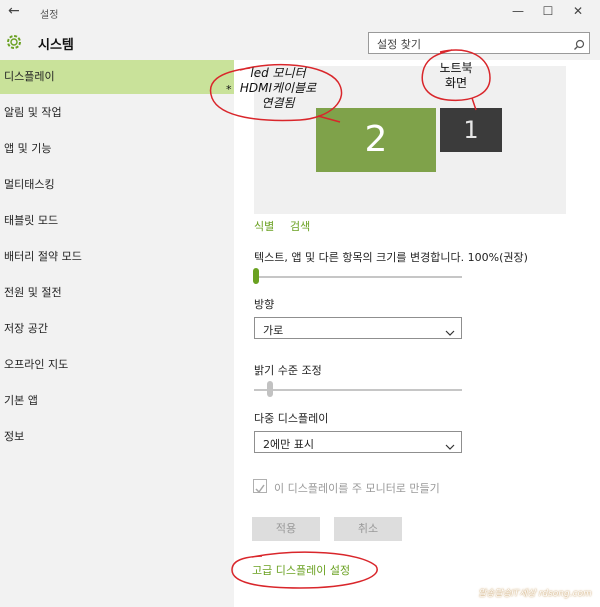 The height and width of the screenshot is (607, 600). What do you see at coordinates (548, 11) in the screenshot?
I see `maximize-button: ☐` at bounding box center [548, 11].